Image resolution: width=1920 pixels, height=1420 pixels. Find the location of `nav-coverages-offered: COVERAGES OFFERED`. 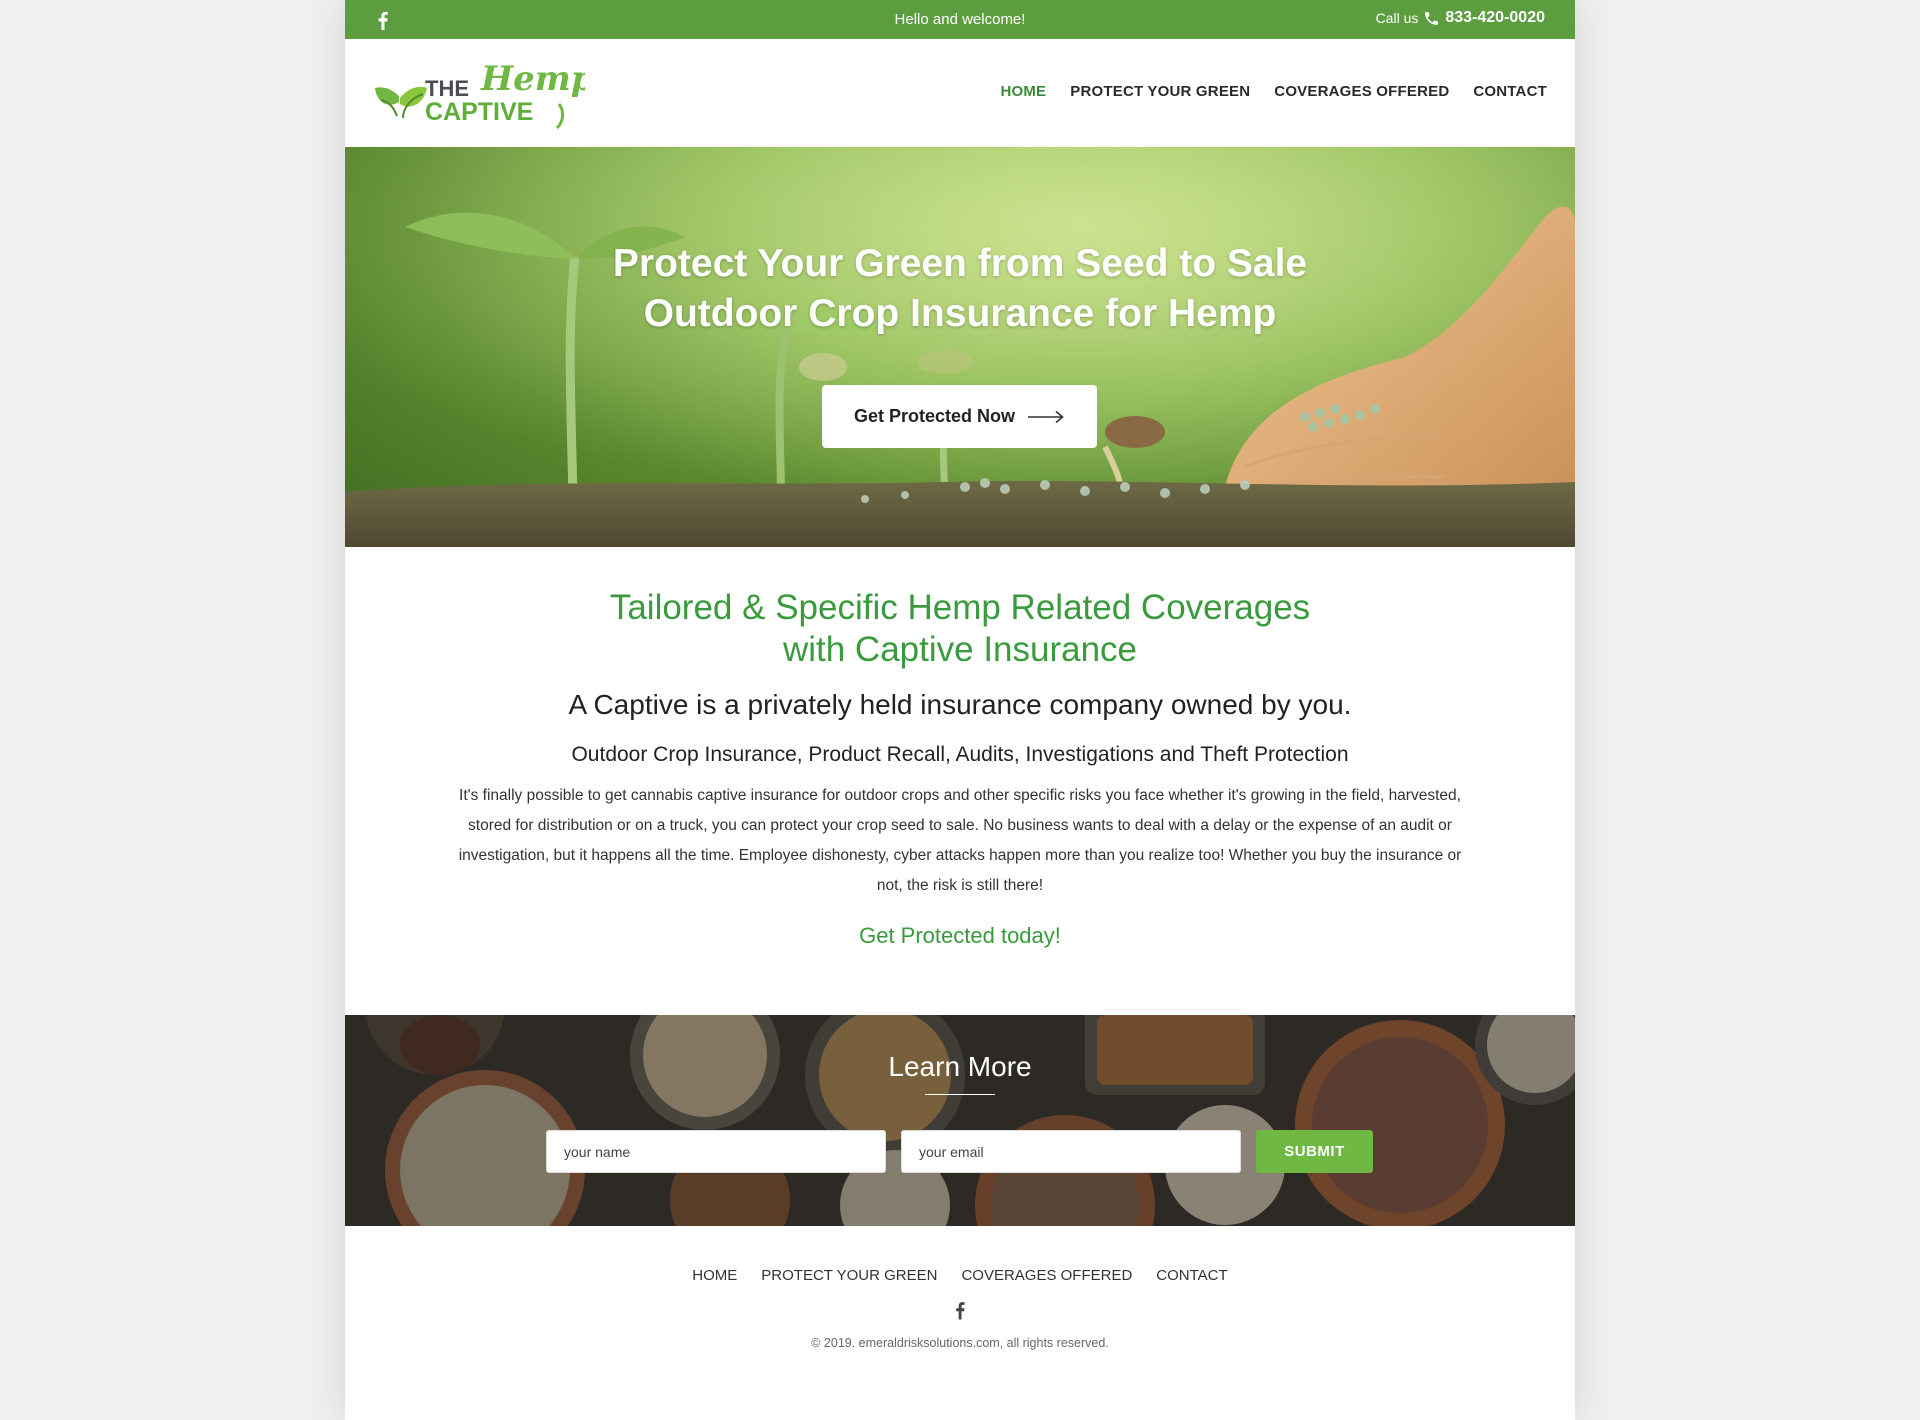

nav-coverages-offered: COVERAGES OFFERED is located at coordinates (1361, 91).